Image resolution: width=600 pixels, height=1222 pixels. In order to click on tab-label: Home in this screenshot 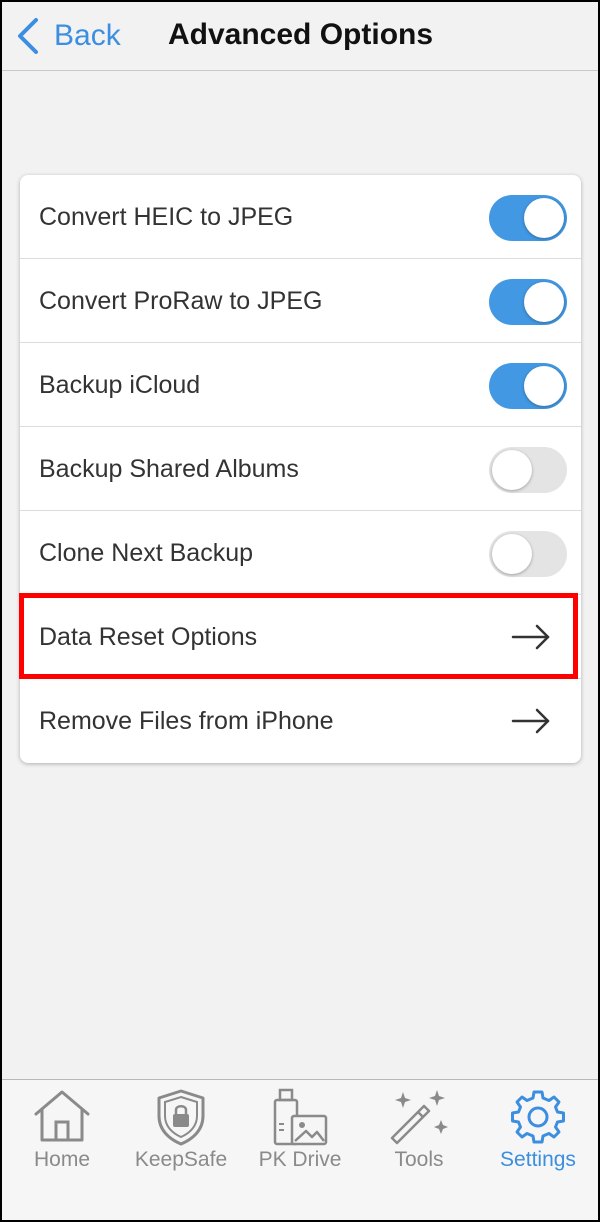, I will do `click(62, 1159)`.